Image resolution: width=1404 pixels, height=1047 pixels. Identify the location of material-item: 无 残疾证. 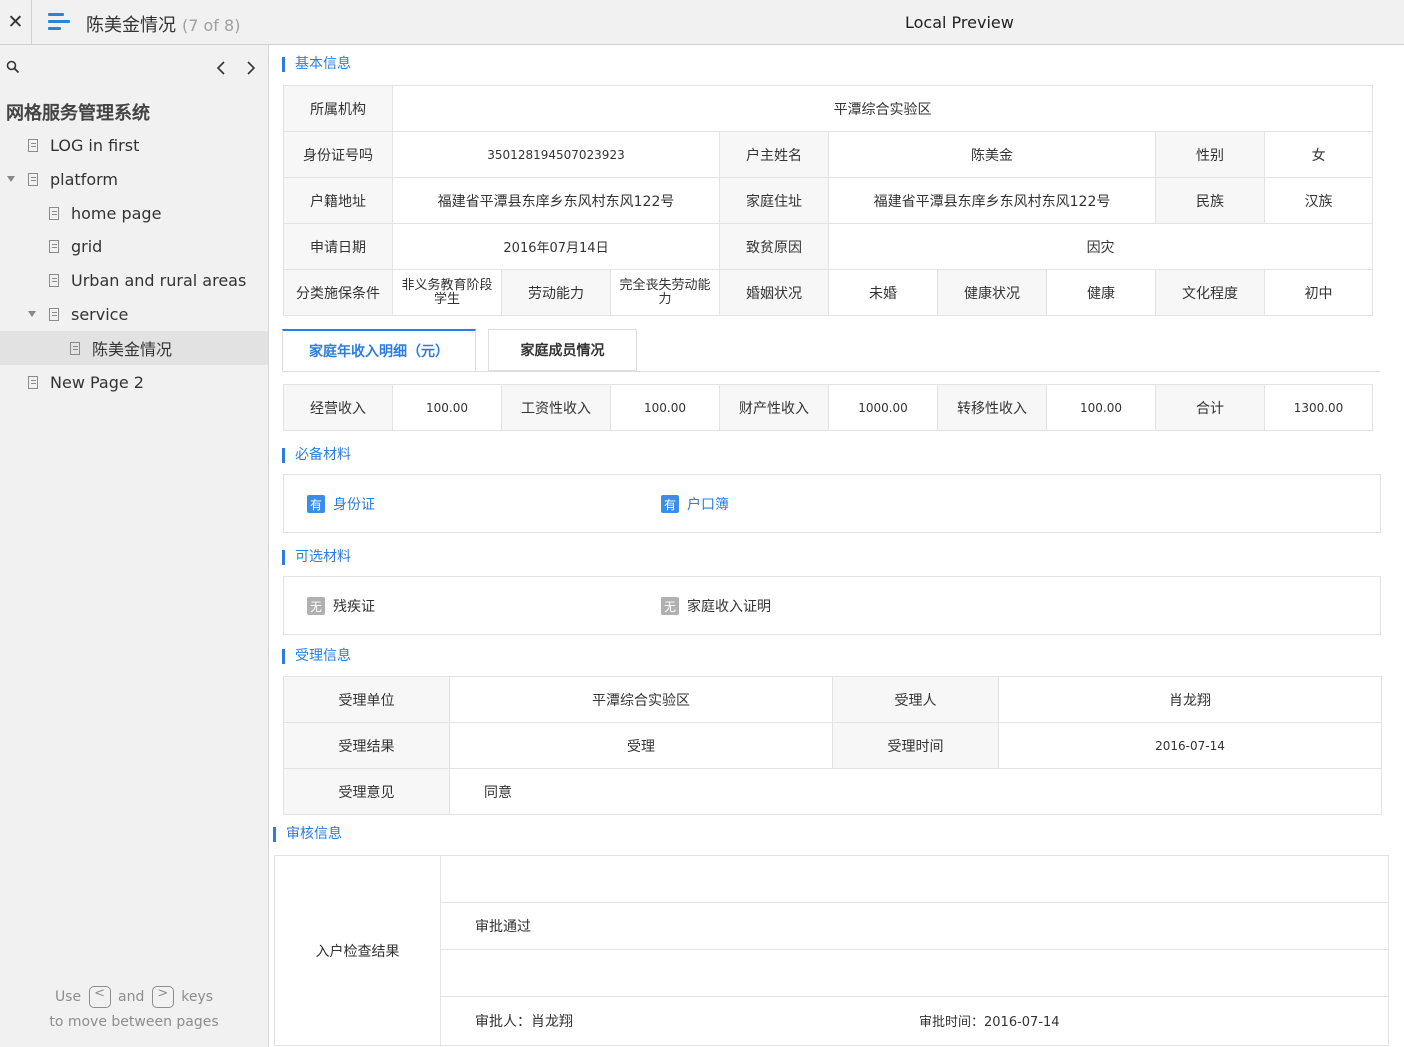
(341, 606).